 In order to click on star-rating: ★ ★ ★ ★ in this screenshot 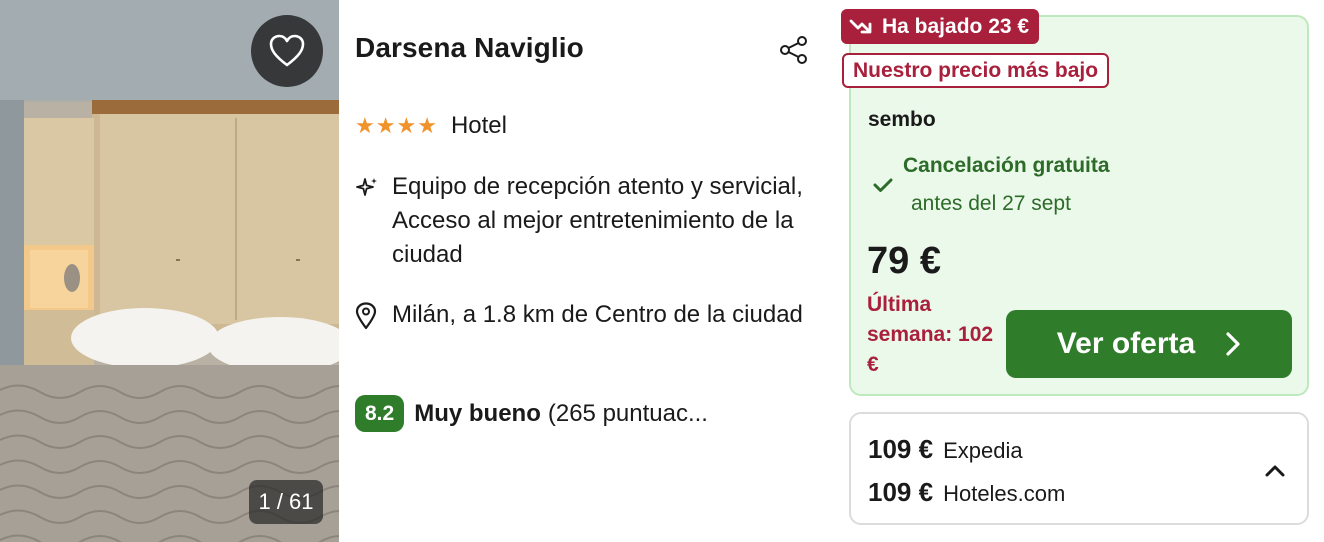, I will do `click(396, 126)`.